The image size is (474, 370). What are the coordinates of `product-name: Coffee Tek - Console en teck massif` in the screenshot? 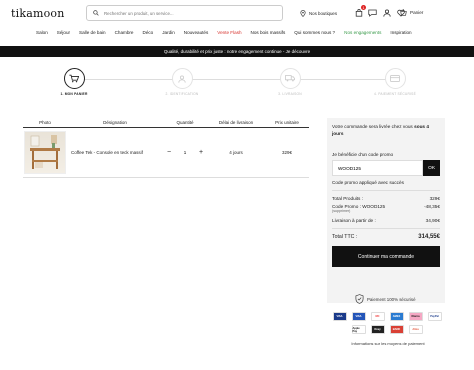 It's located at (115, 152).